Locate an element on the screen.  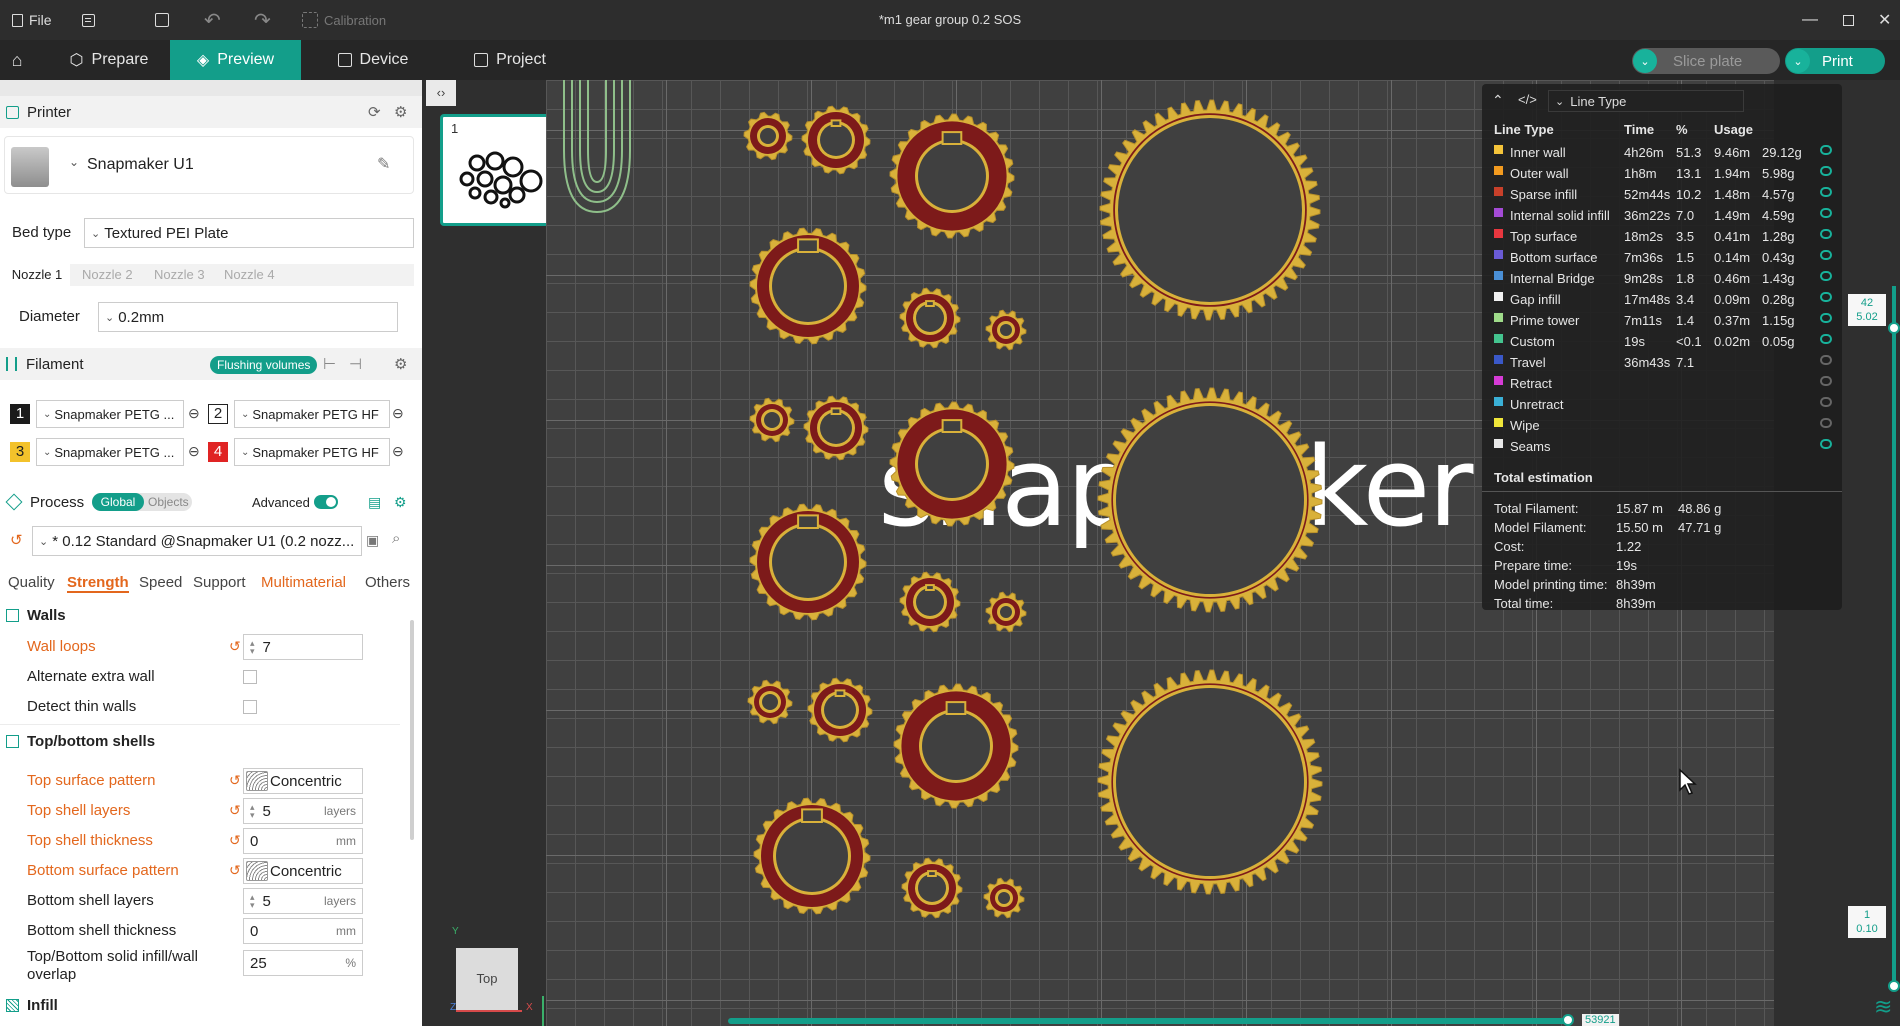
search-icon: ⌕ is located at coordinates (396, 538).